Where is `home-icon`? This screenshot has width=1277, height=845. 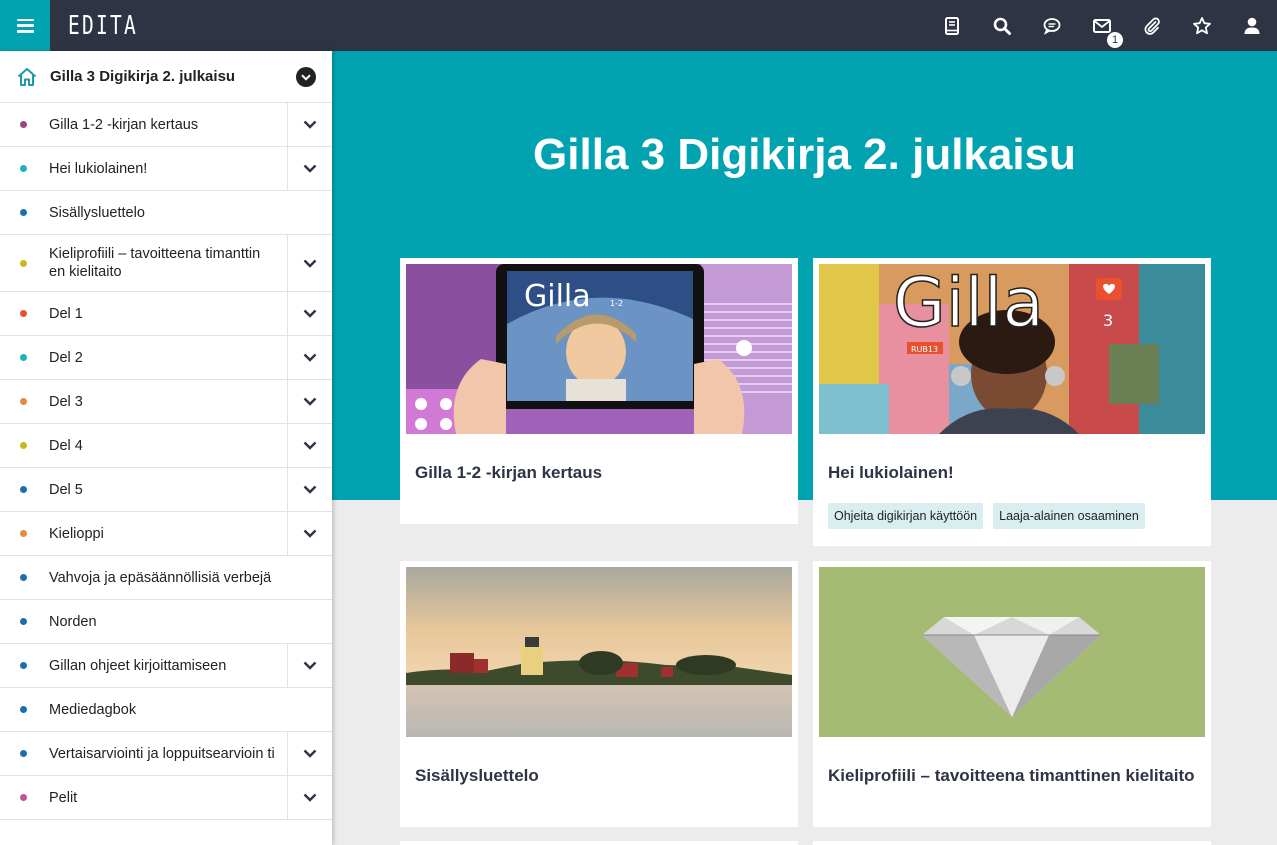
home-icon is located at coordinates (27, 77).